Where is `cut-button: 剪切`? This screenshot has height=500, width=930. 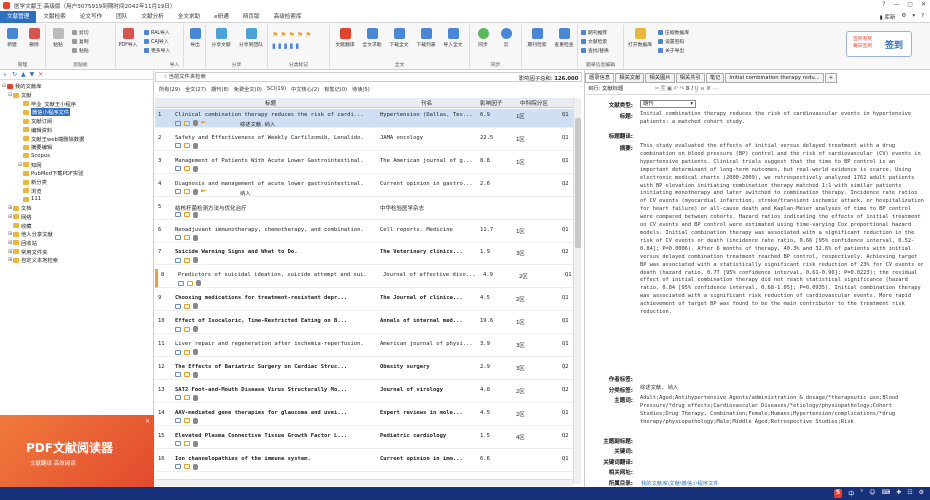
cut-button: 剪切 is located at coordinates (80, 32).